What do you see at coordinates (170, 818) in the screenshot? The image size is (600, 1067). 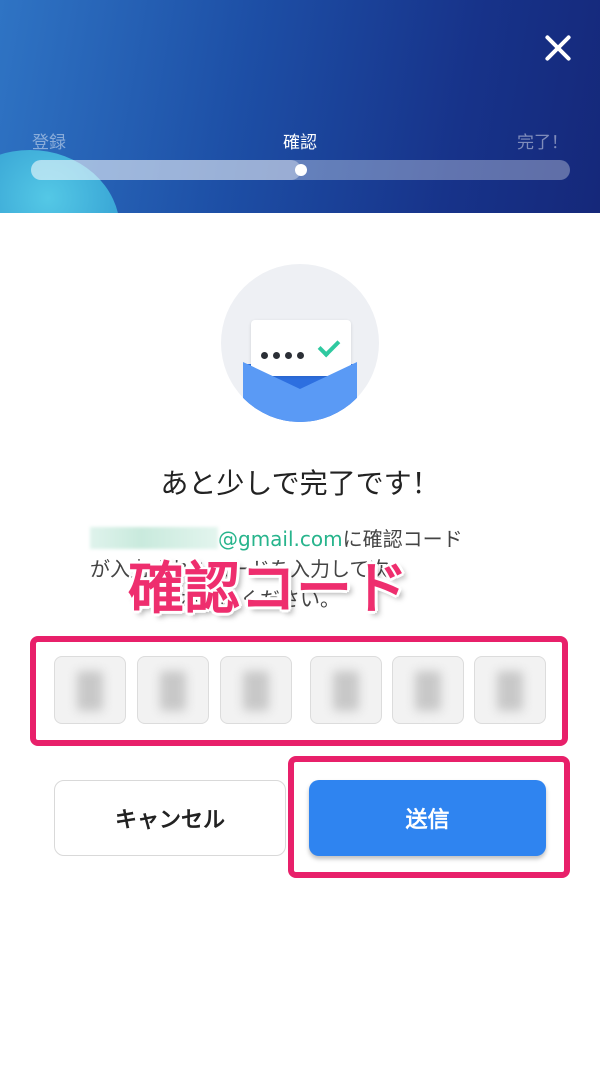 I see `cancel-button: キャンセル` at bounding box center [170, 818].